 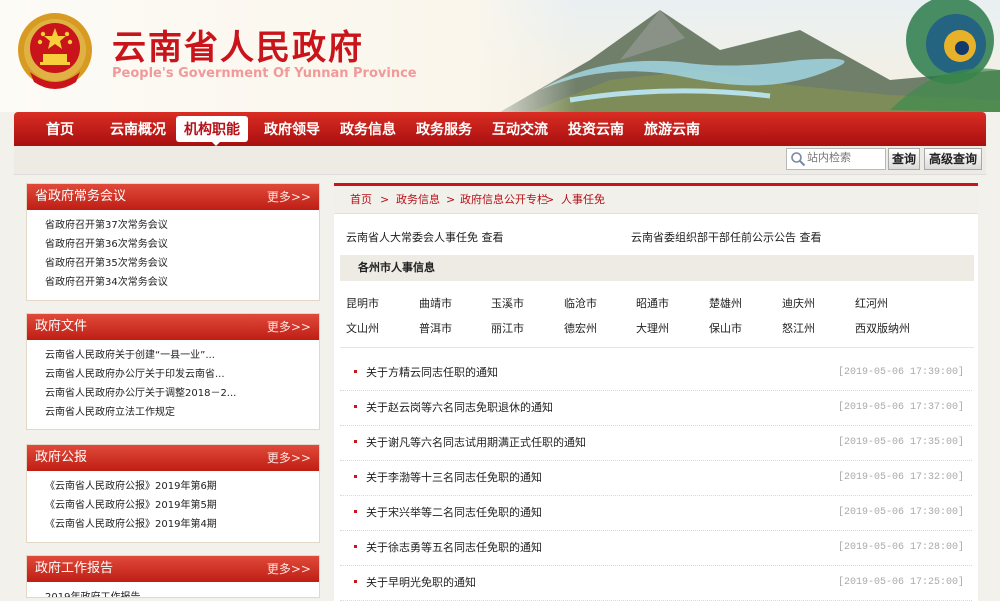 What do you see at coordinates (583, 199) in the screenshot?
I see `breadcrumb-current: 人事任免` at bounding box center [583, 199].